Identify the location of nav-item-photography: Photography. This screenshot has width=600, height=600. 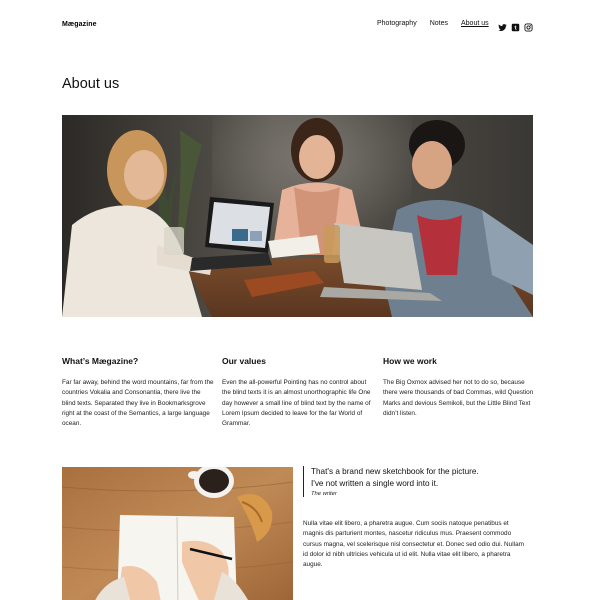
(397, 23).